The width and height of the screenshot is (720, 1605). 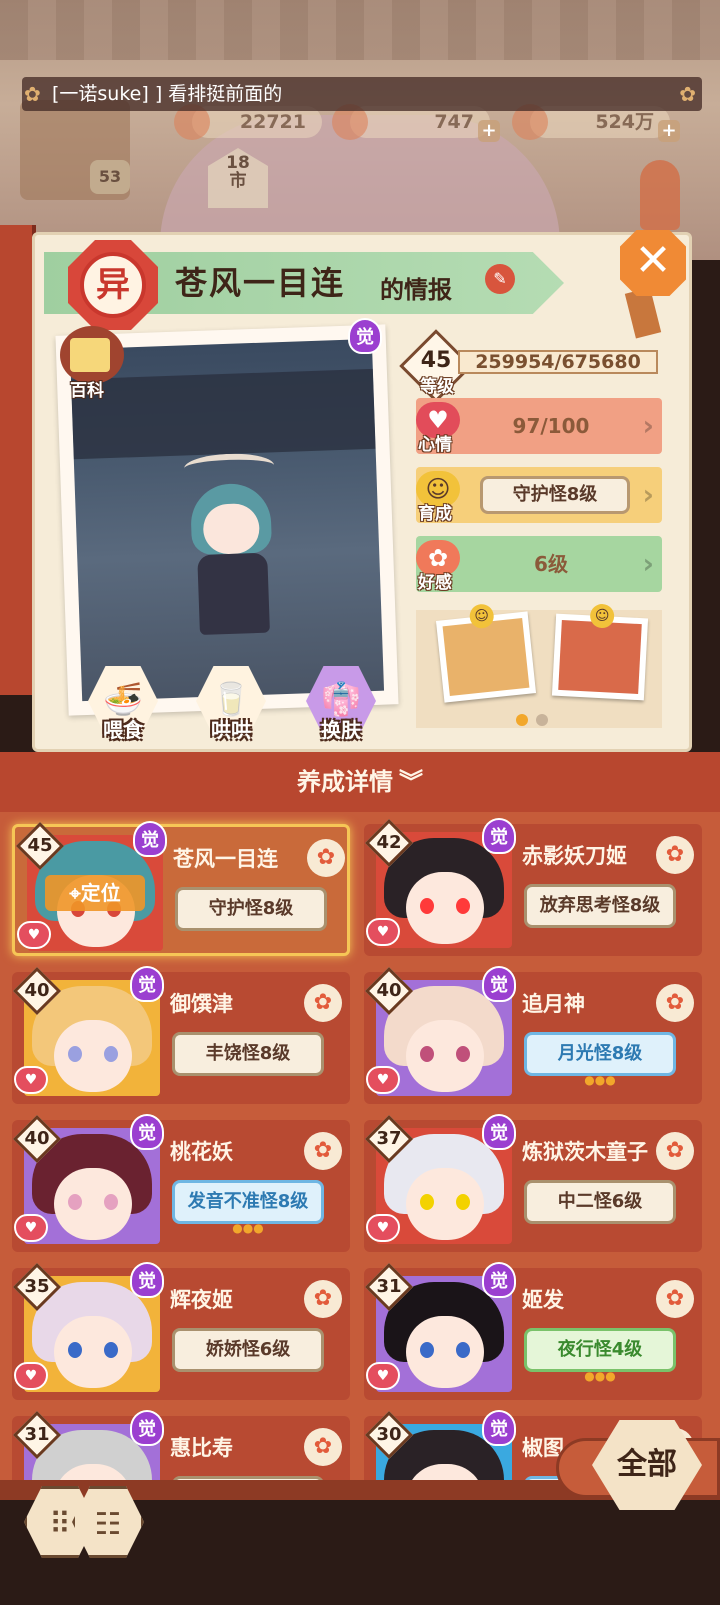 I want to click on roster-card: 37 觉 ♥ 炼狱茨木童子 ✿ 中二怪6级, so click(x=533, y=1183).